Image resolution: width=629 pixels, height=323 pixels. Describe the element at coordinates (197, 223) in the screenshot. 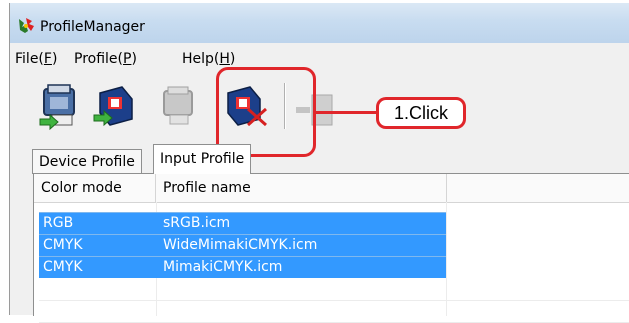

I see `row-profile-name: sRGB.icm` at that location.